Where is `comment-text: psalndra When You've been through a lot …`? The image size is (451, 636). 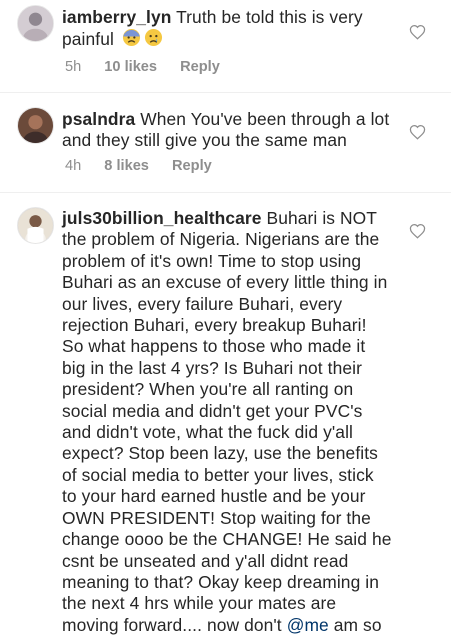
comment-text: psalndra When You've been through a lot … is located at coordinates (227, 130).